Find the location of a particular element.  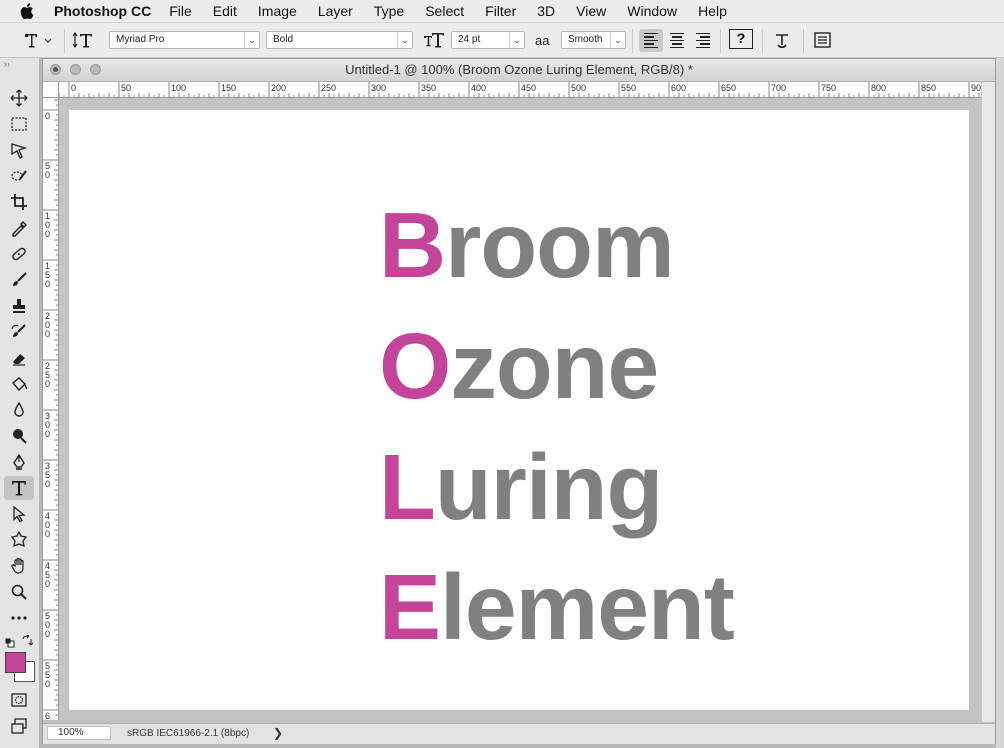

stamp-tool is located at coordinates (19, 306).